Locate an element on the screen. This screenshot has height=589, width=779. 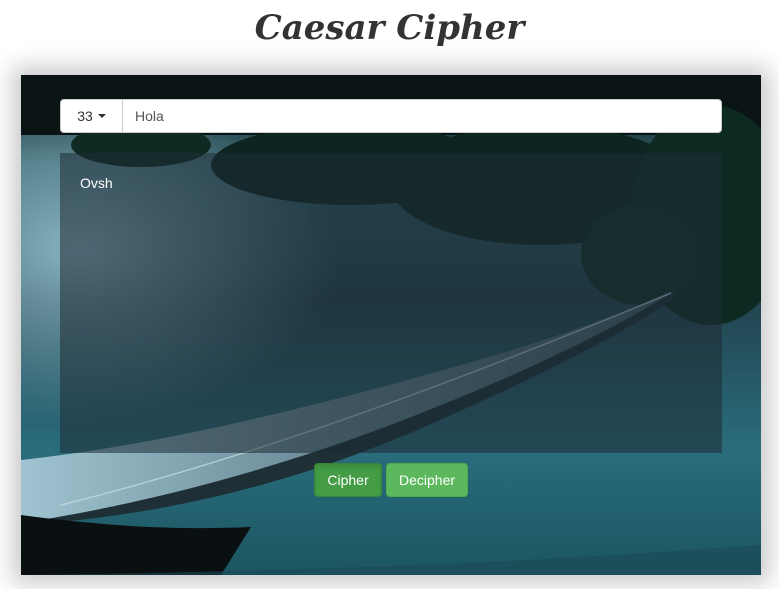
caret-down-icon is located at coordinates (101, 116).